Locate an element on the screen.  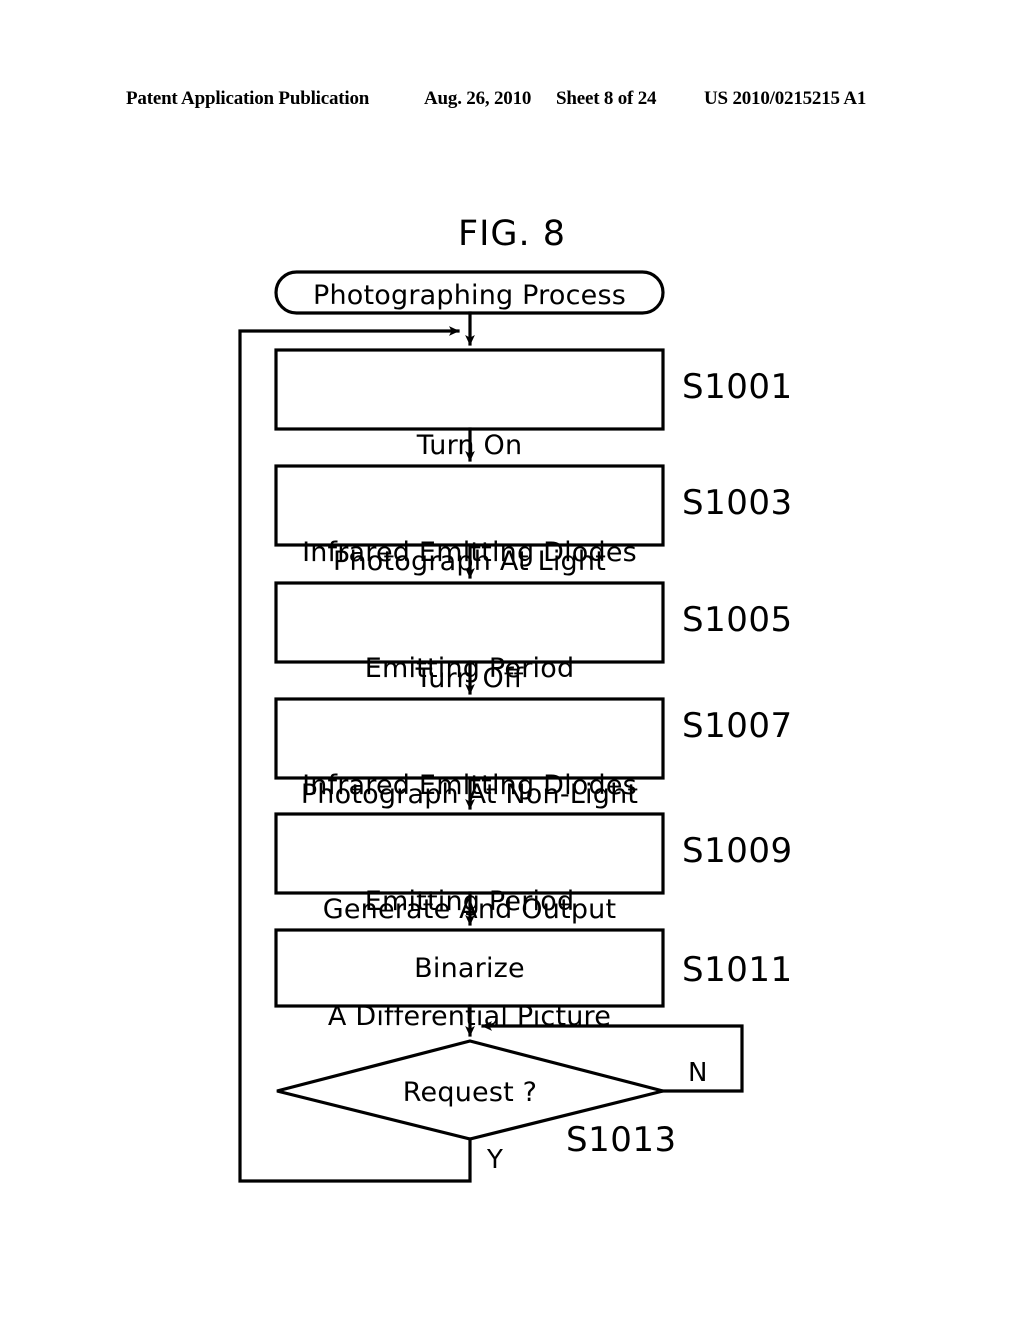
step-label-s1009-line2: A Differential Picture is located at coordinates (469, 1017).